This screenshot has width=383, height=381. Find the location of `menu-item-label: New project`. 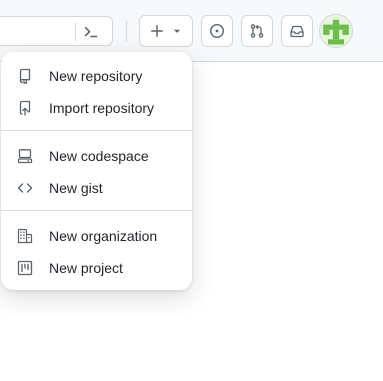

menu-item-label: New project is located at coordinates (86, 268).